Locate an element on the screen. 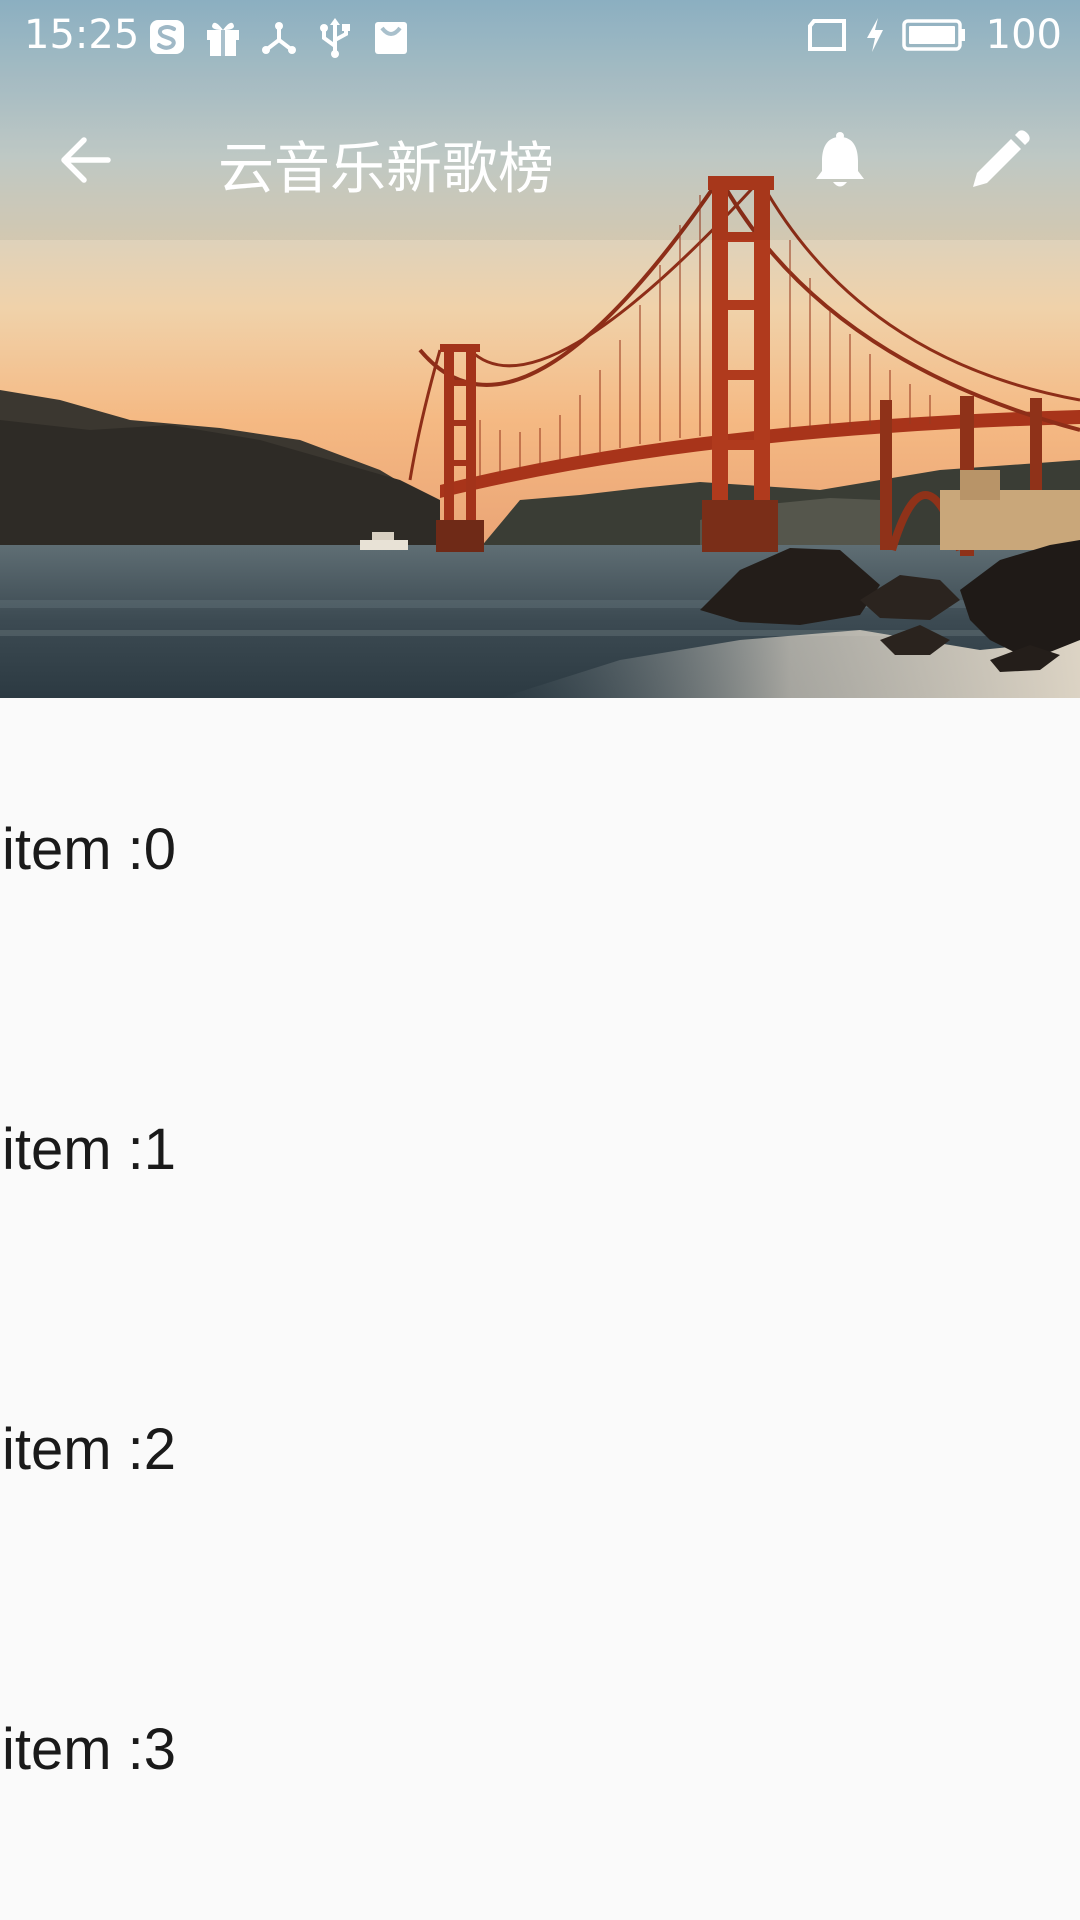  share-nodes-icon is located at coordinates (279, 38).